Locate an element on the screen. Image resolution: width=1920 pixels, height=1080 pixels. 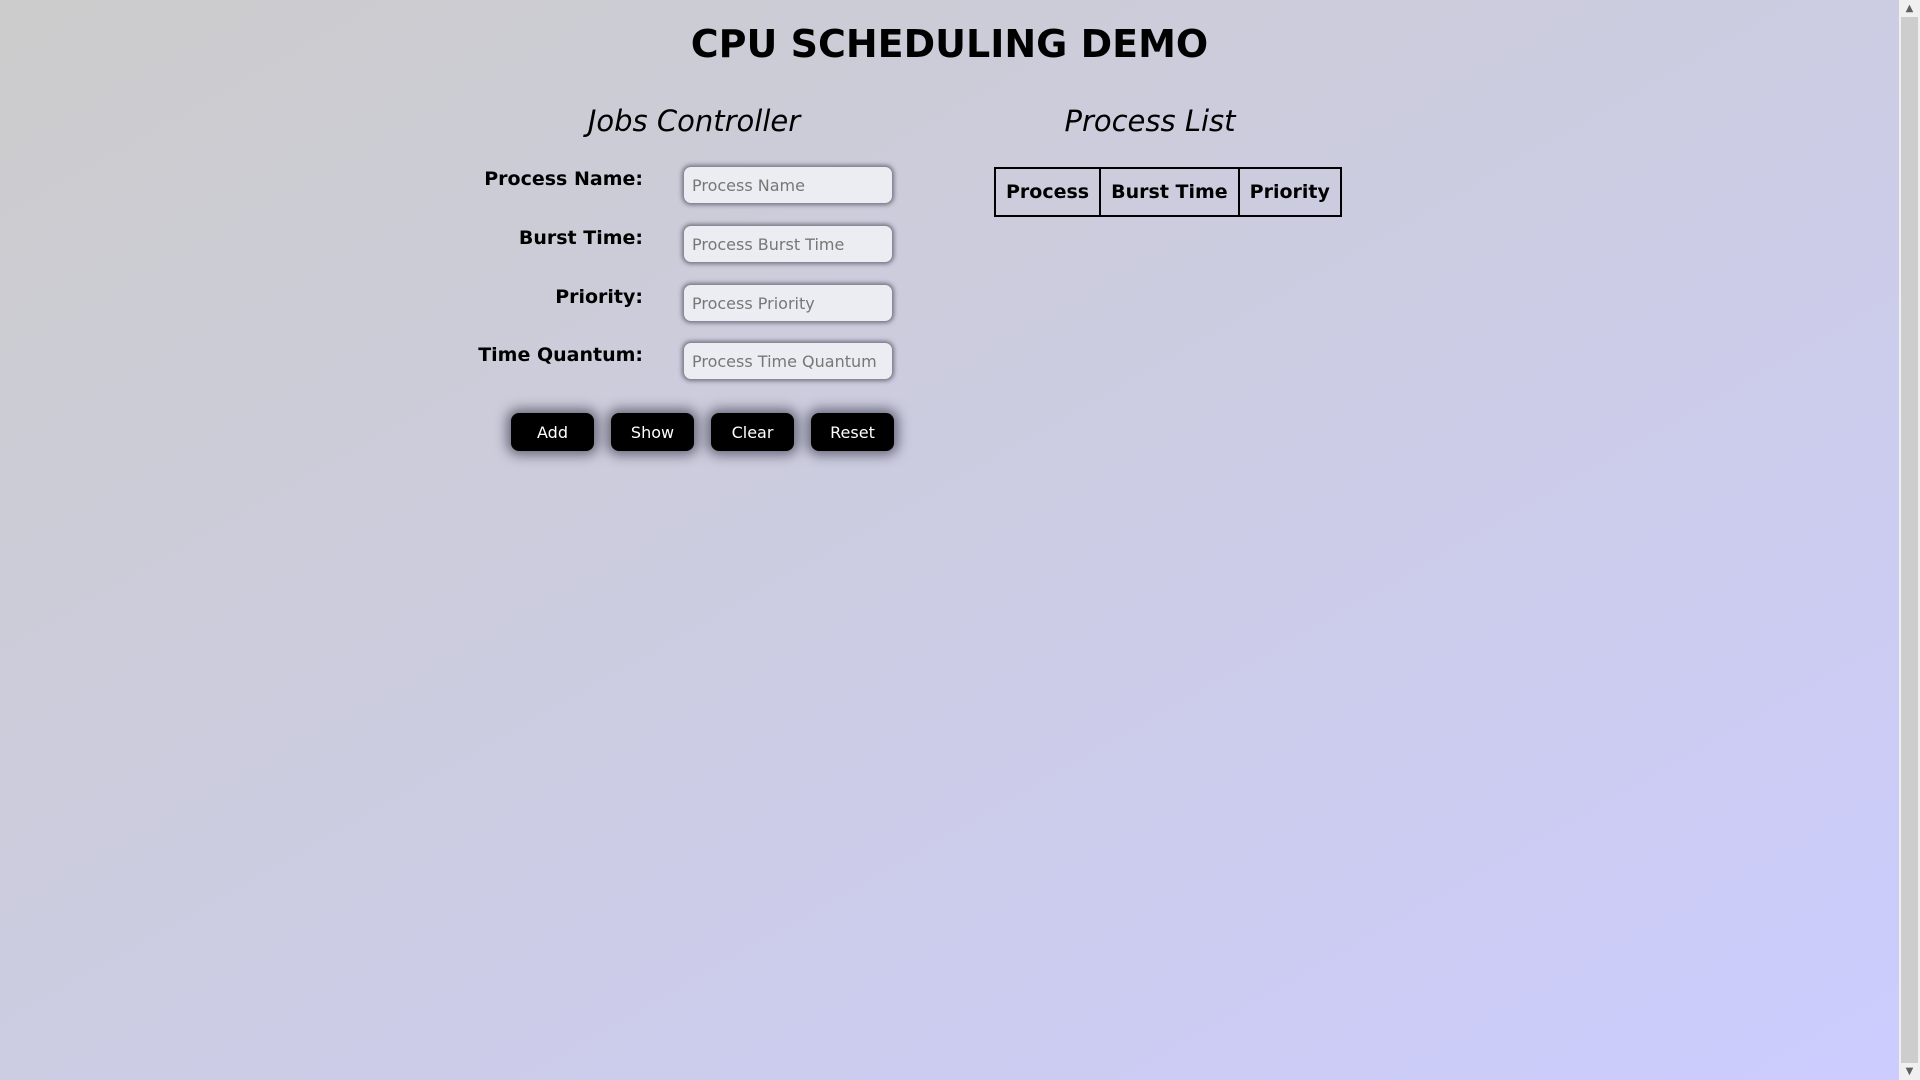
process-name-input is located at coordinates (788, 185).